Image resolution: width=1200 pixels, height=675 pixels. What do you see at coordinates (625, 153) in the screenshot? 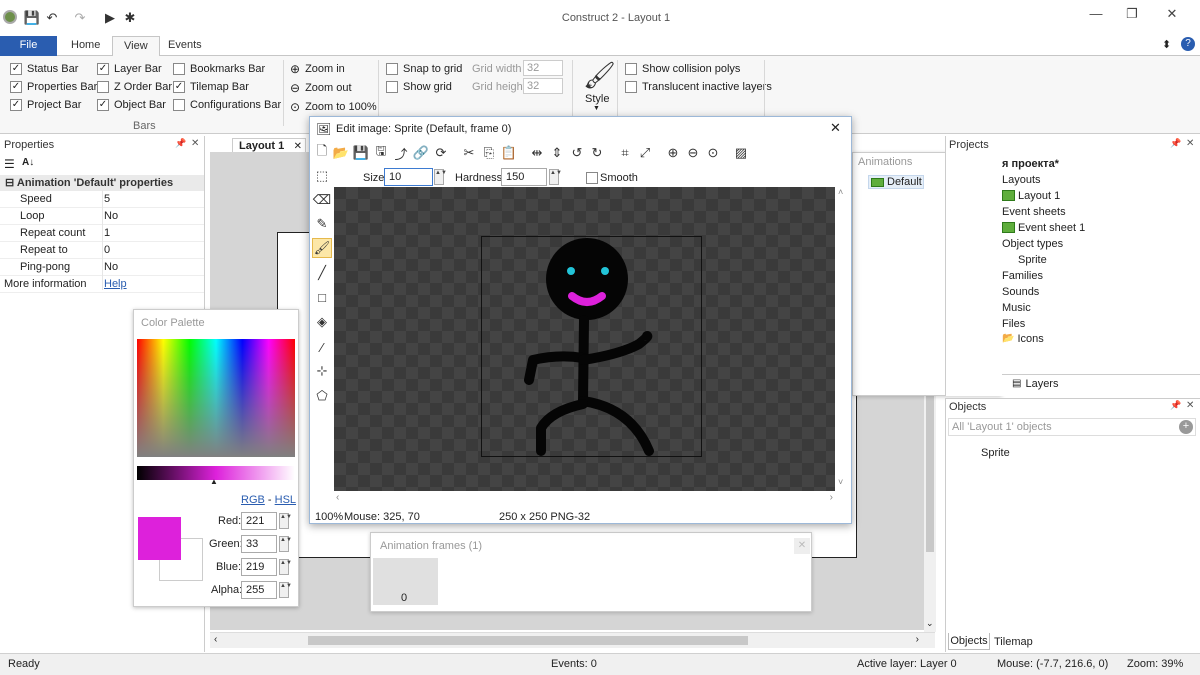
I see `crop-icon: ⌗` at bounding box center [625, 153].